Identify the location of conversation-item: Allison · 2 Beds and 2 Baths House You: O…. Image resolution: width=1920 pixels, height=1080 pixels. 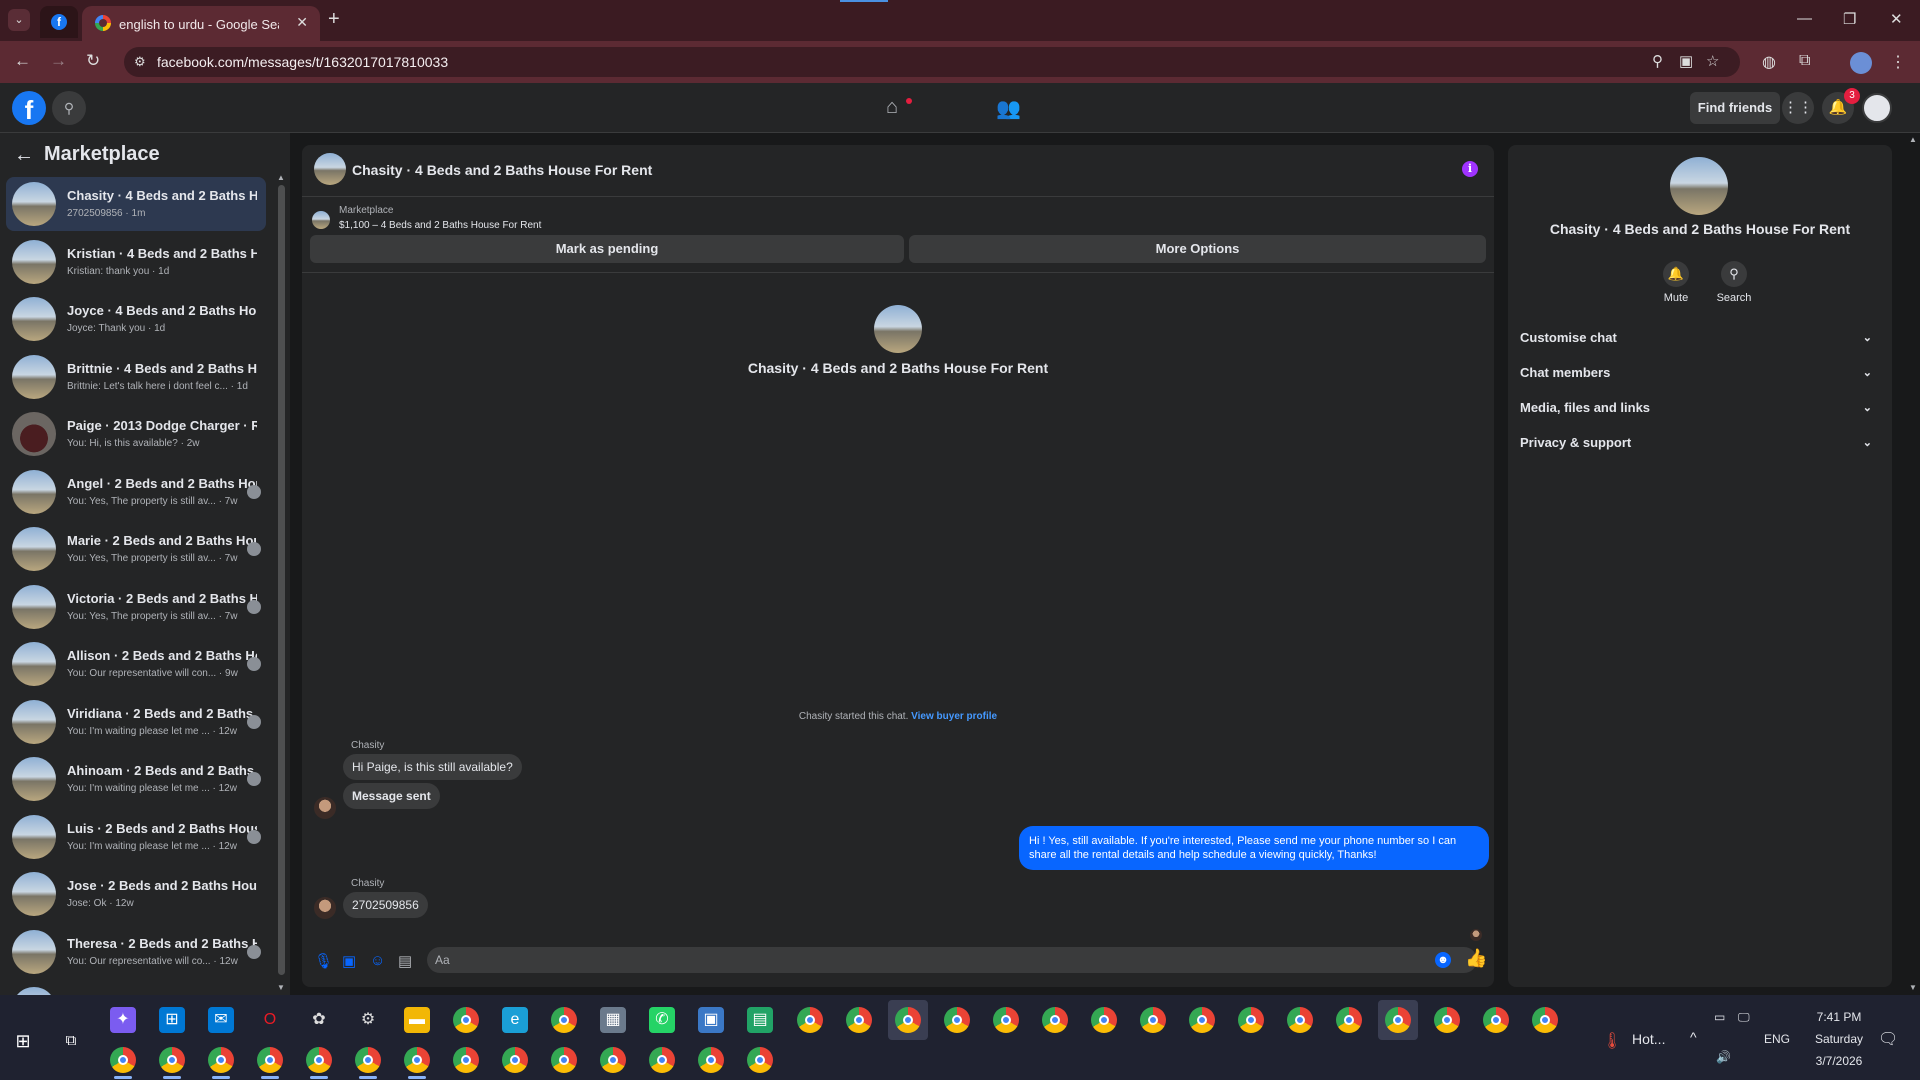
(136, 664).